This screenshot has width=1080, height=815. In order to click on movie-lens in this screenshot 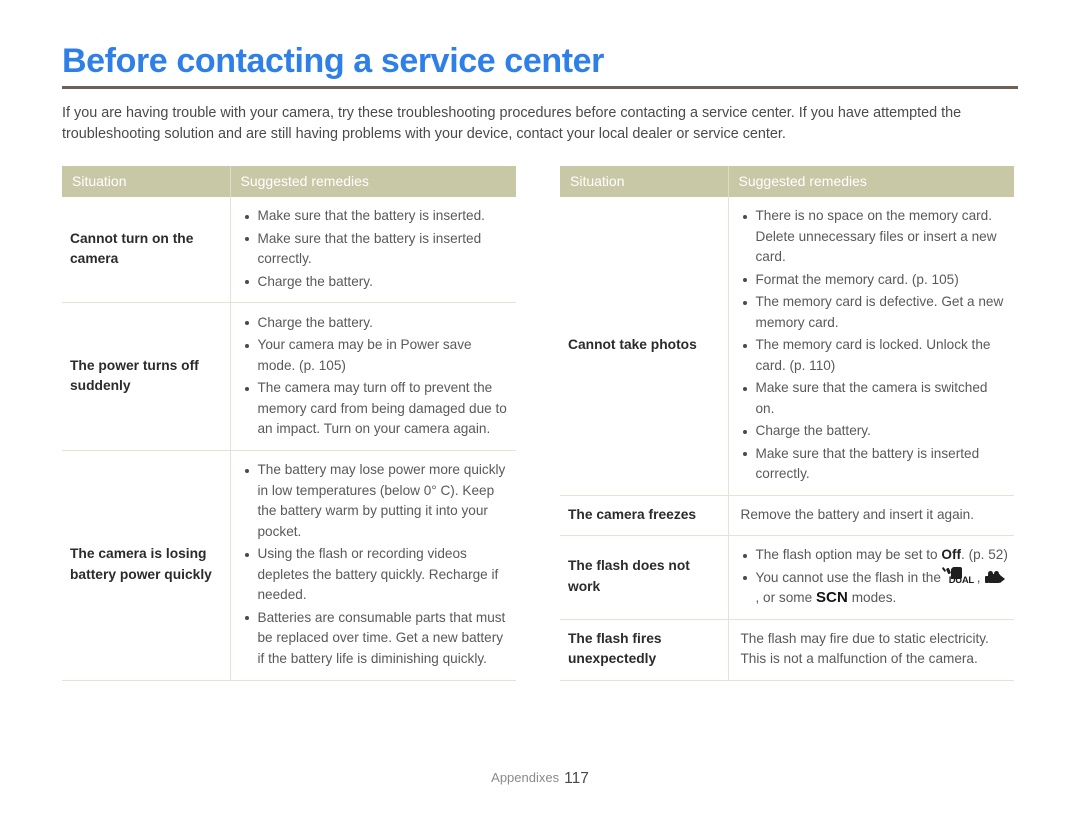, I will do `click(1003, 578)`.